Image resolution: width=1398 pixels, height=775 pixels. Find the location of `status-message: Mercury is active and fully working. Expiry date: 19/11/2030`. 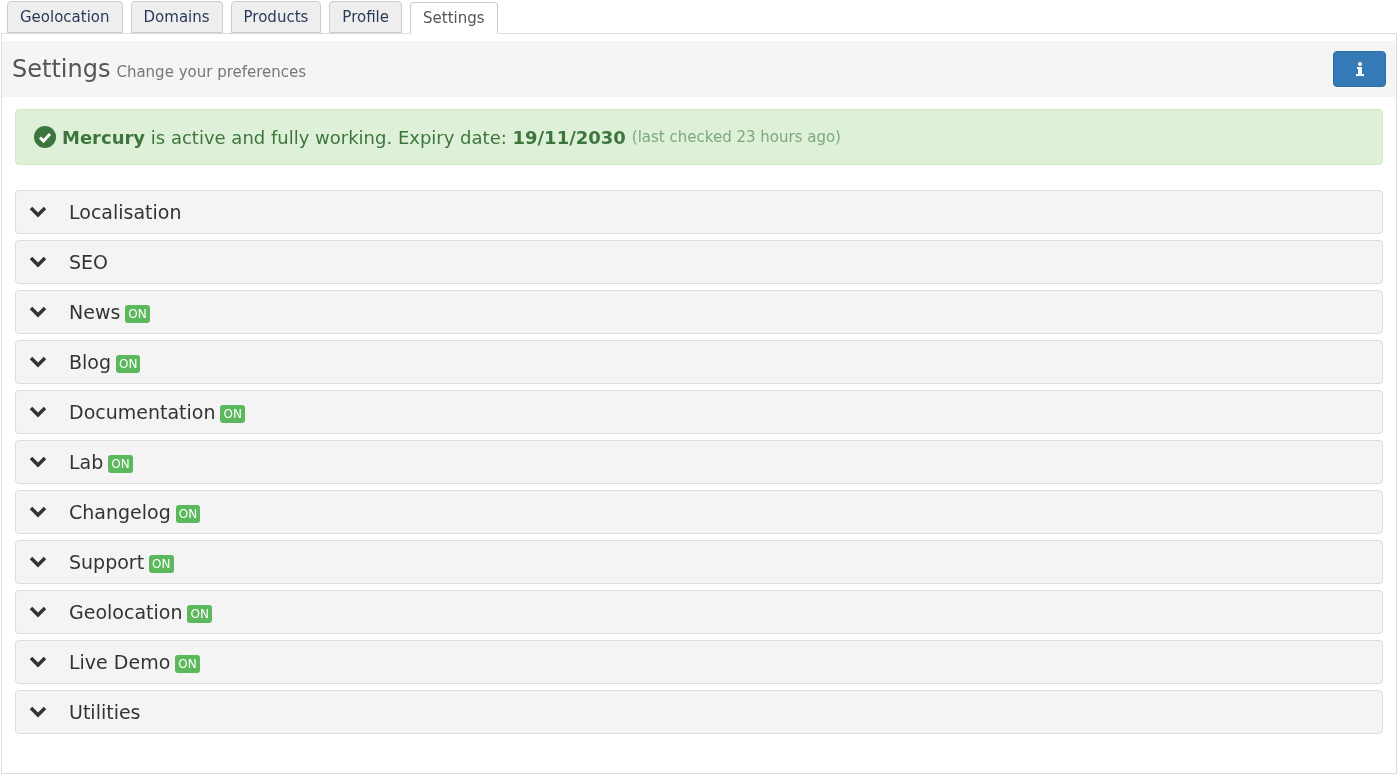

status-message: Mercury is active and fully working. Expiry date: 19/11/2030 is located at coordinates (344, 137).